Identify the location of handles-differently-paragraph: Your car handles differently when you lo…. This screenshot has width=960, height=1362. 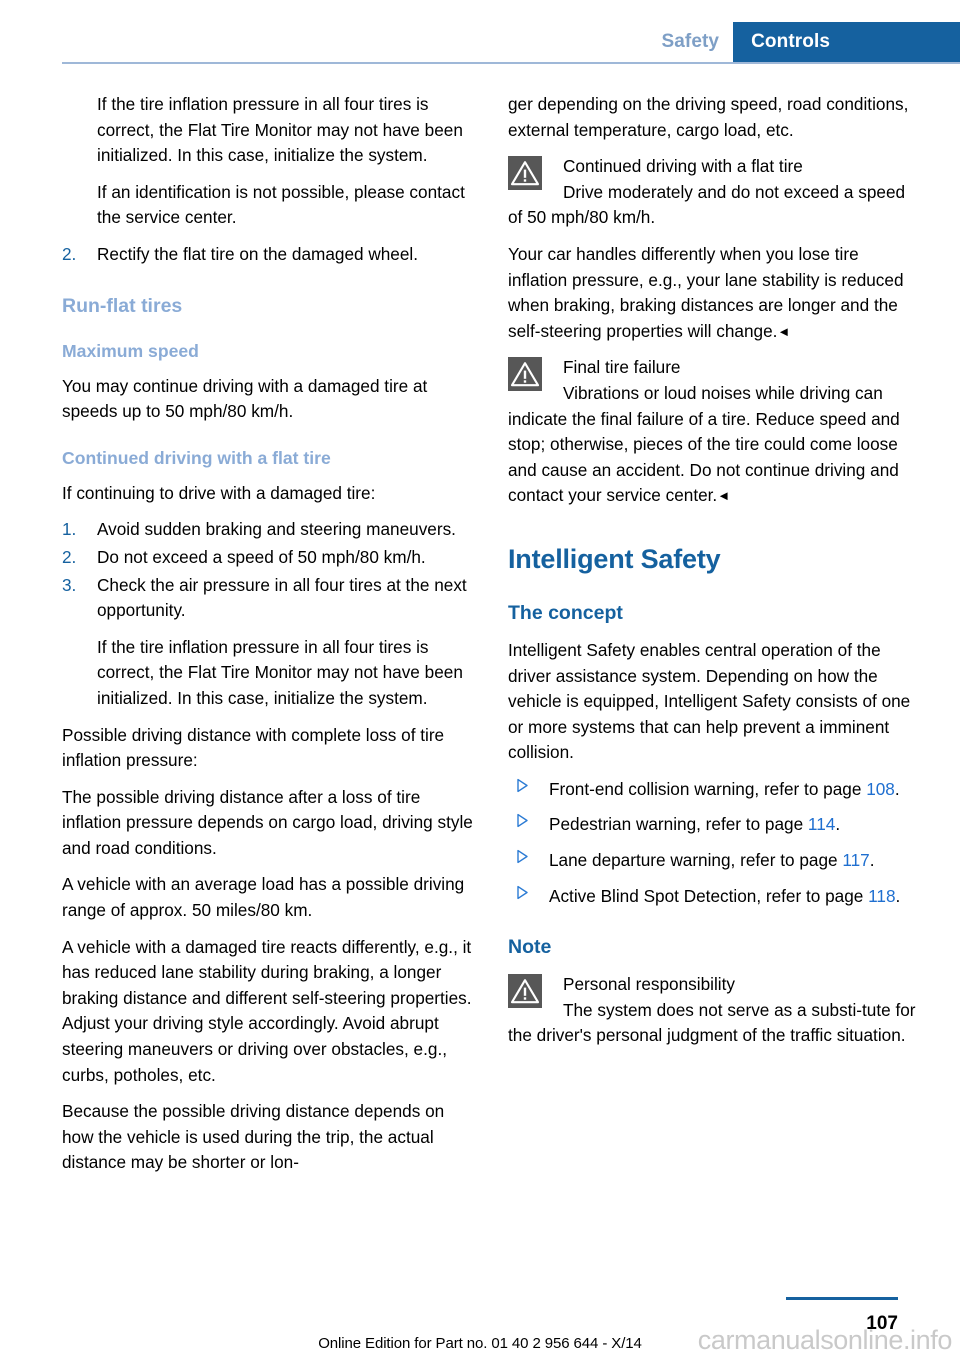
(714, 293).